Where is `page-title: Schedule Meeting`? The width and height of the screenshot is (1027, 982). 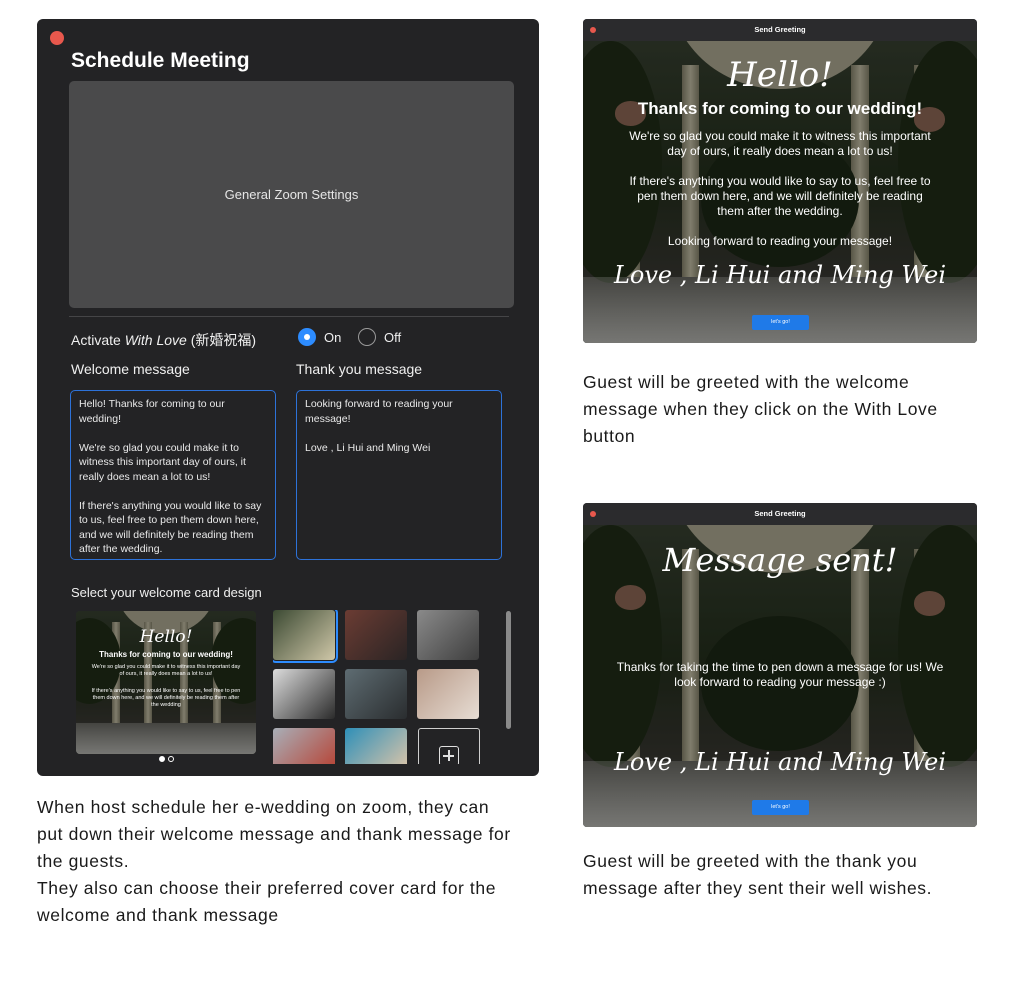 page-title: Schedule Meeting is located at coordinates (160, 60).